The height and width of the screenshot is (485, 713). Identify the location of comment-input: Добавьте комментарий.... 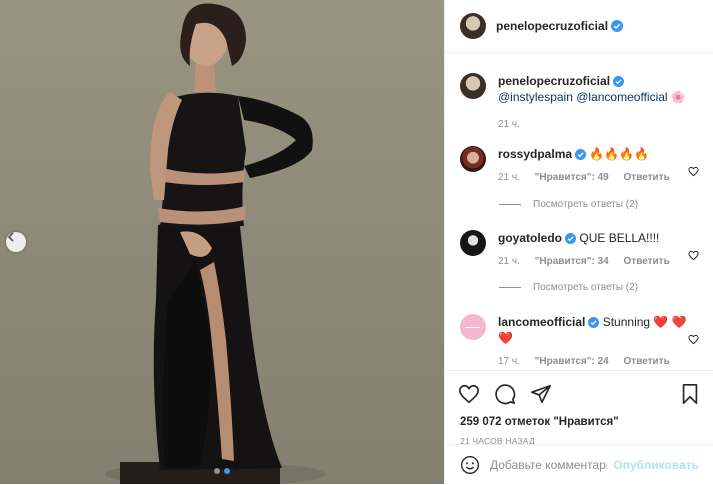
(548, 465).